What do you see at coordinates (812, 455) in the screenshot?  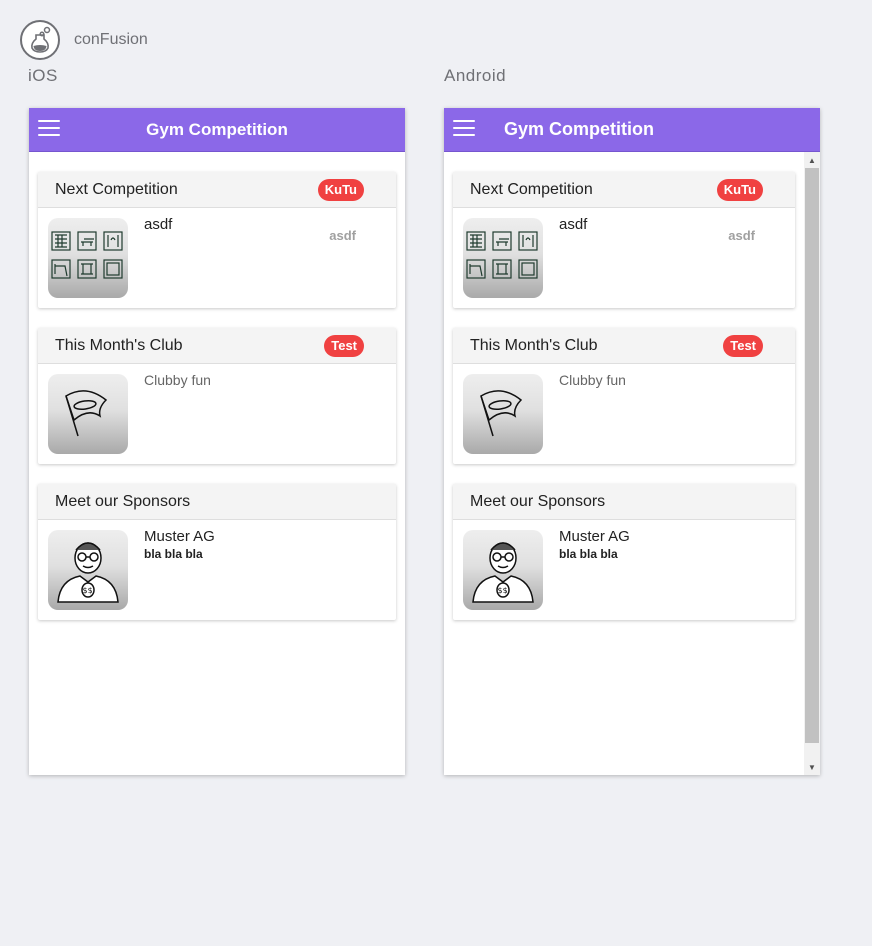 I see `scrollbar-thumb` at bounding box center [812, 455].